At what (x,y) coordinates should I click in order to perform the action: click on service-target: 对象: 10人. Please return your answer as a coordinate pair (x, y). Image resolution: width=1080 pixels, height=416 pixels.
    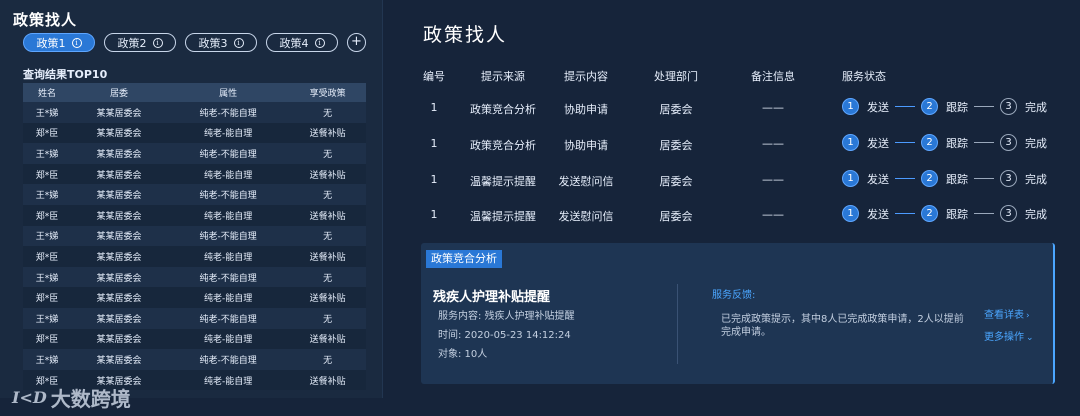
    Looking at the image, I should click on (463, 354).